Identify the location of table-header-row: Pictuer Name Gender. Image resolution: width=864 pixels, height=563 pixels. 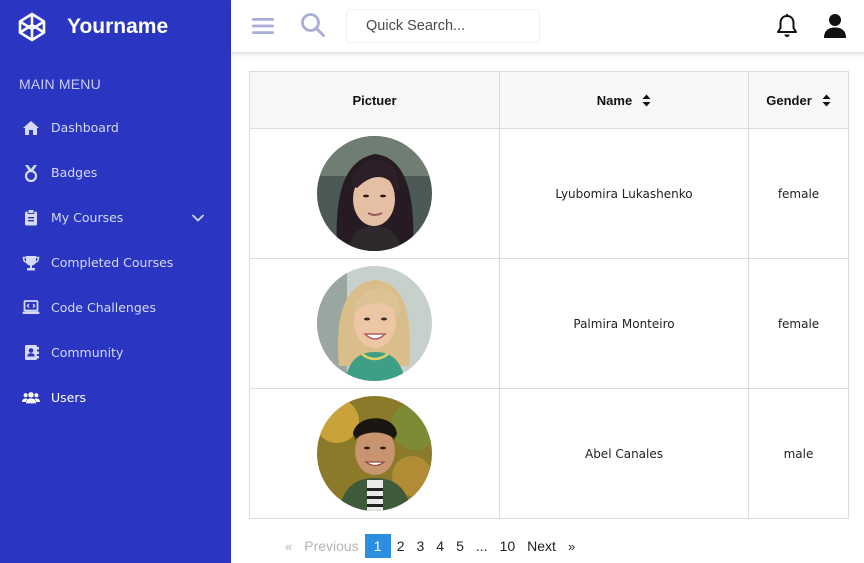
(549, 100).